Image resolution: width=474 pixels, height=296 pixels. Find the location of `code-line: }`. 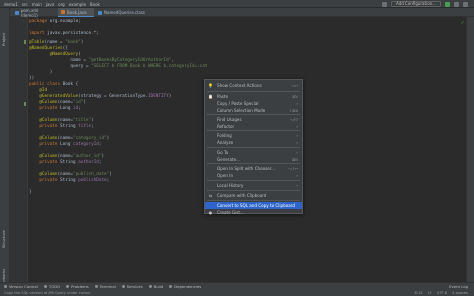

code-line: } is located at coordinates (30, 193).